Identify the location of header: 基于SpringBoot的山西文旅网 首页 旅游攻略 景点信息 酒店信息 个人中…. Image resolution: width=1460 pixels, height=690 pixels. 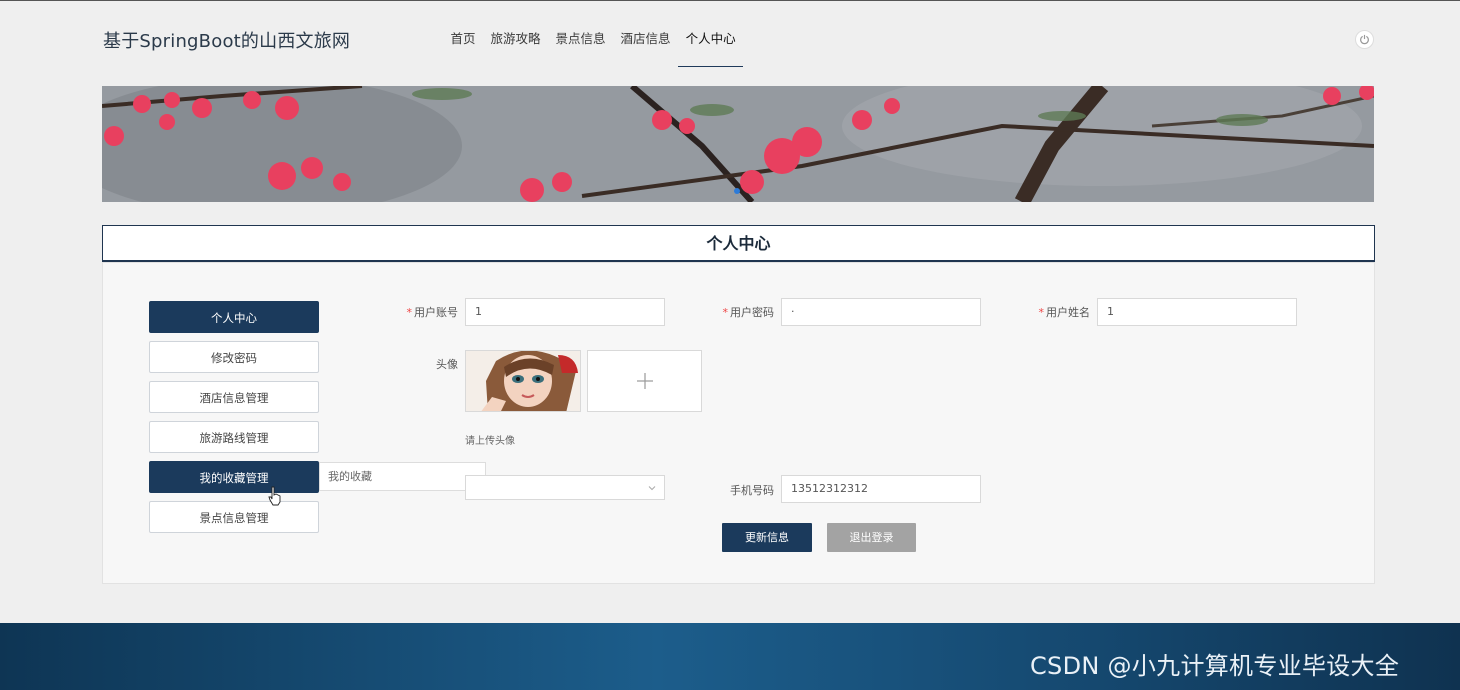
(730, 40).